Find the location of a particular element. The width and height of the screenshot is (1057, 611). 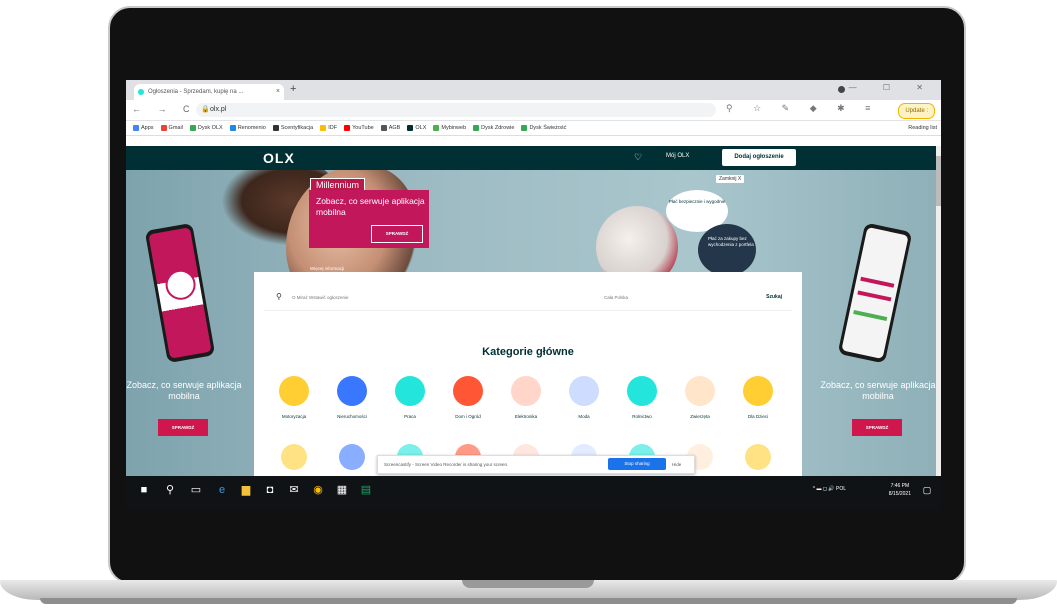

my-olx-link: Mój OLX is located at coordinates (677, 156).